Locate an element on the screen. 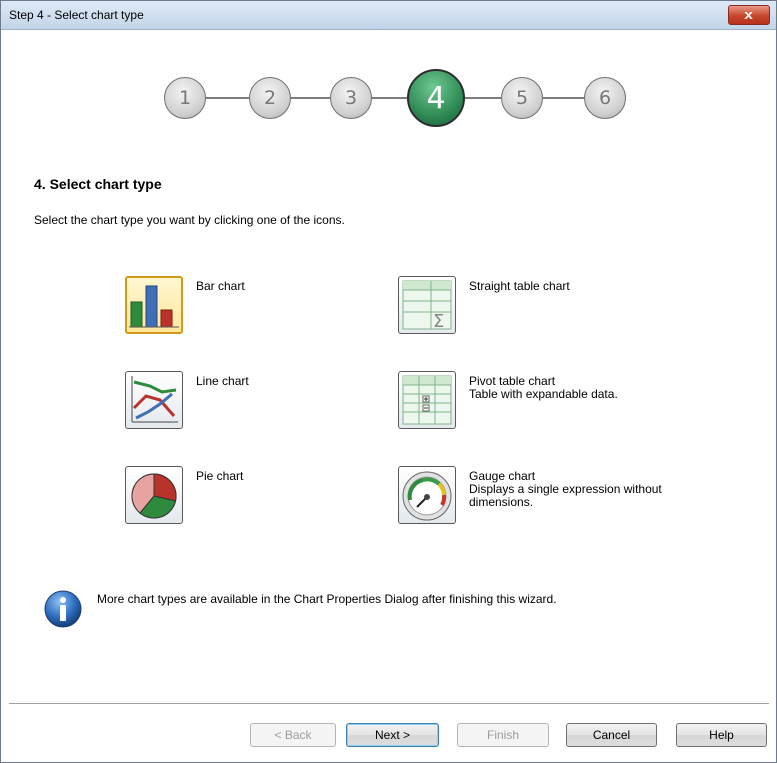 This screenshot has height=763, width=777. next-button: Next > is located at coordinates (392, 735).